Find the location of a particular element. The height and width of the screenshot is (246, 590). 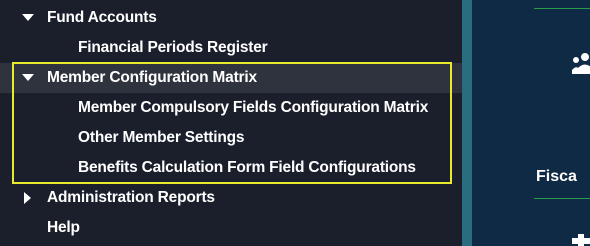

plus-icon is located at coordinates (581, 240).